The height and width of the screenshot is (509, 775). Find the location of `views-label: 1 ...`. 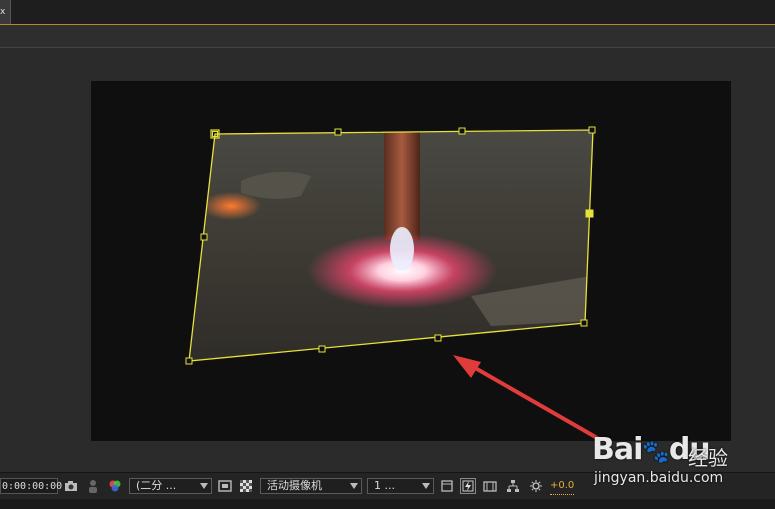

views-label: 1 ... is located at coordinates (384, 485).